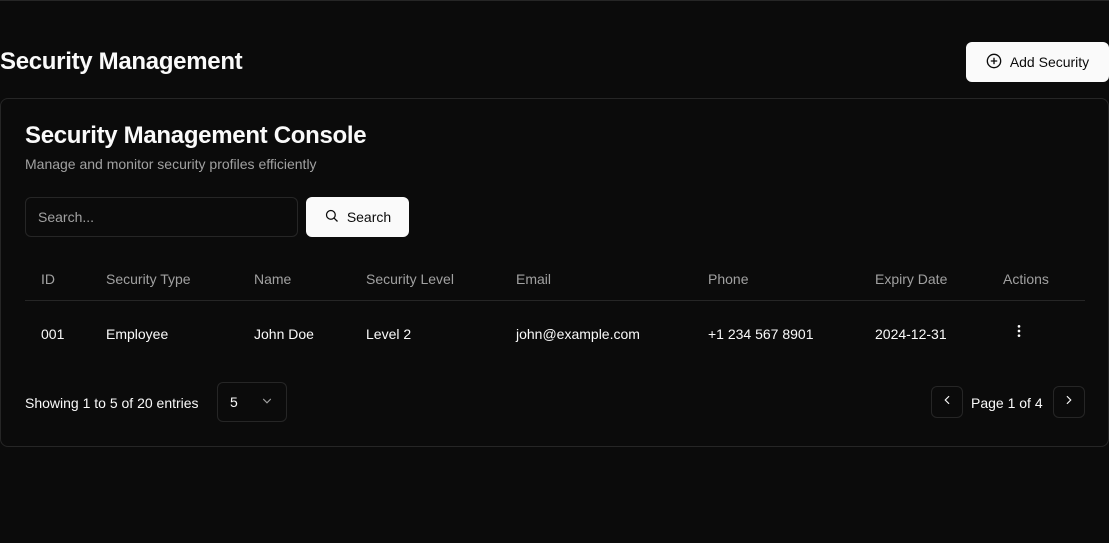 This screenshot has height=543, width=1109. What do you see at coordinates (533, 279) in the screenshot?
I see `column-header-email: Email` at bounding box center [533, 279].